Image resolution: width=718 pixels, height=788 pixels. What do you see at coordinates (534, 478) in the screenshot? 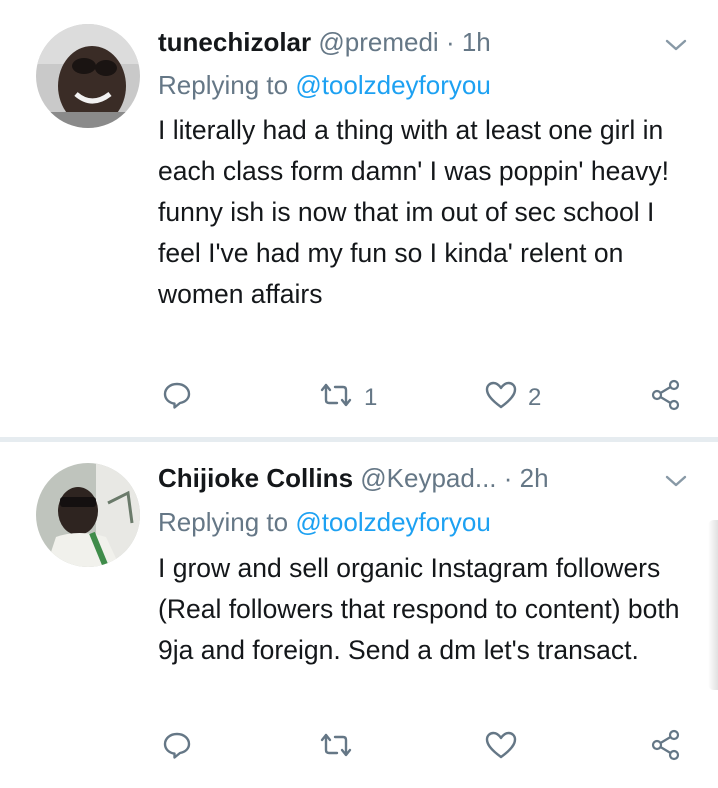
I see `timestamp: 2h` at bounding box center [534, 478].